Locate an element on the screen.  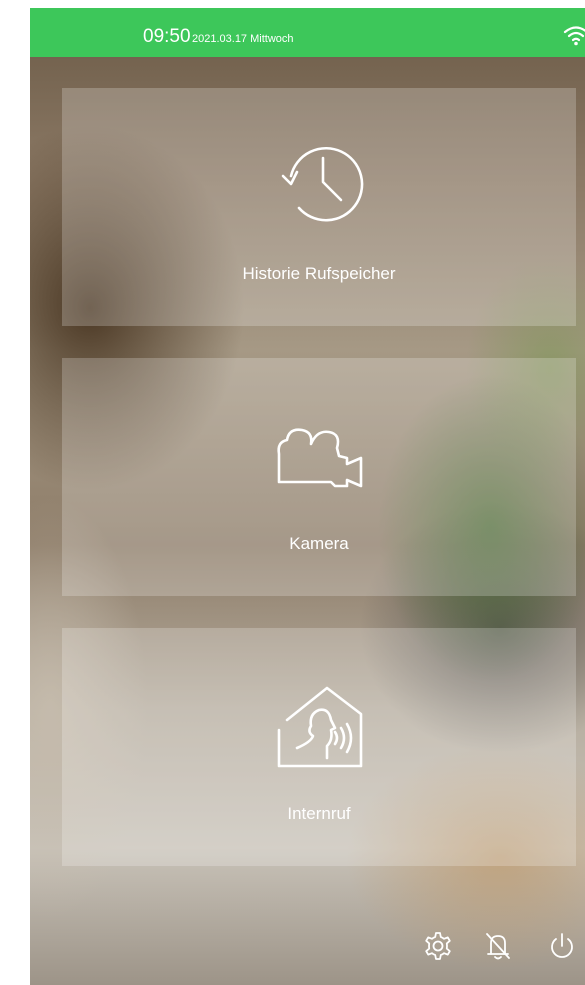
camera-label: Kamera is located at coordinates (319, 543).